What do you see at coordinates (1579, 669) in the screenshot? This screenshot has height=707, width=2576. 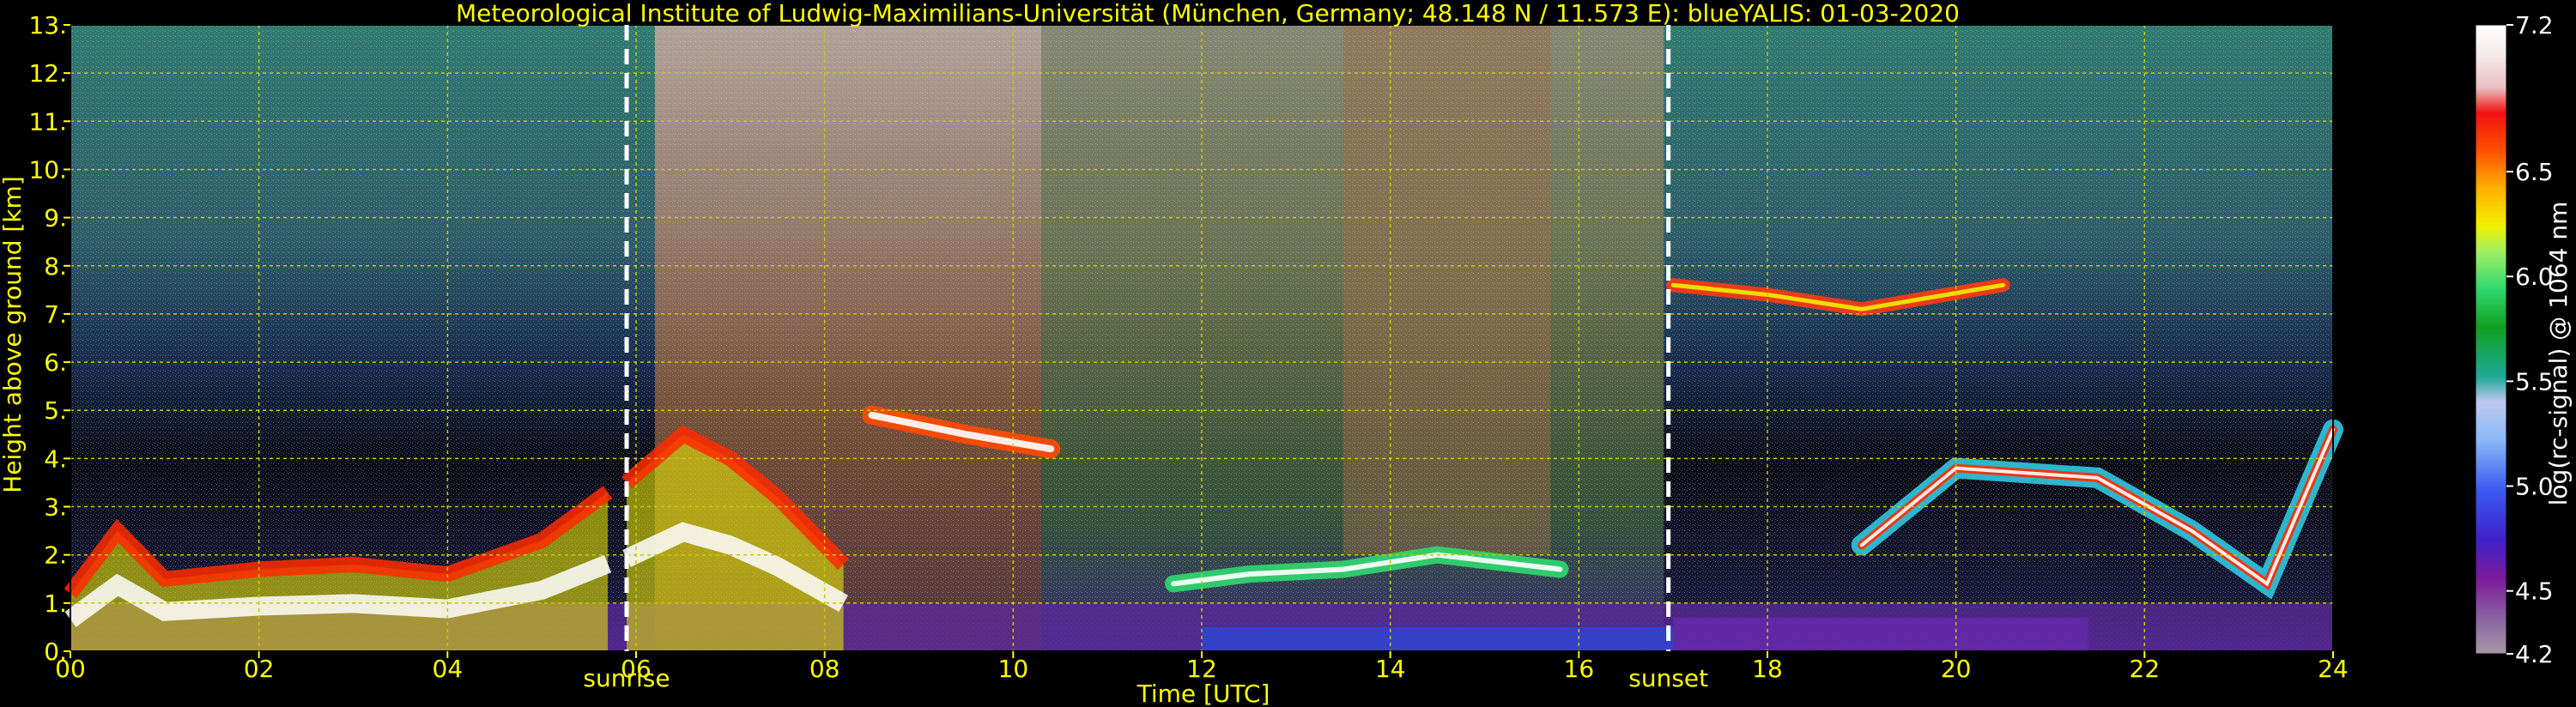 I see `x-tick-label: 16` at bounding box center [1579, 669].